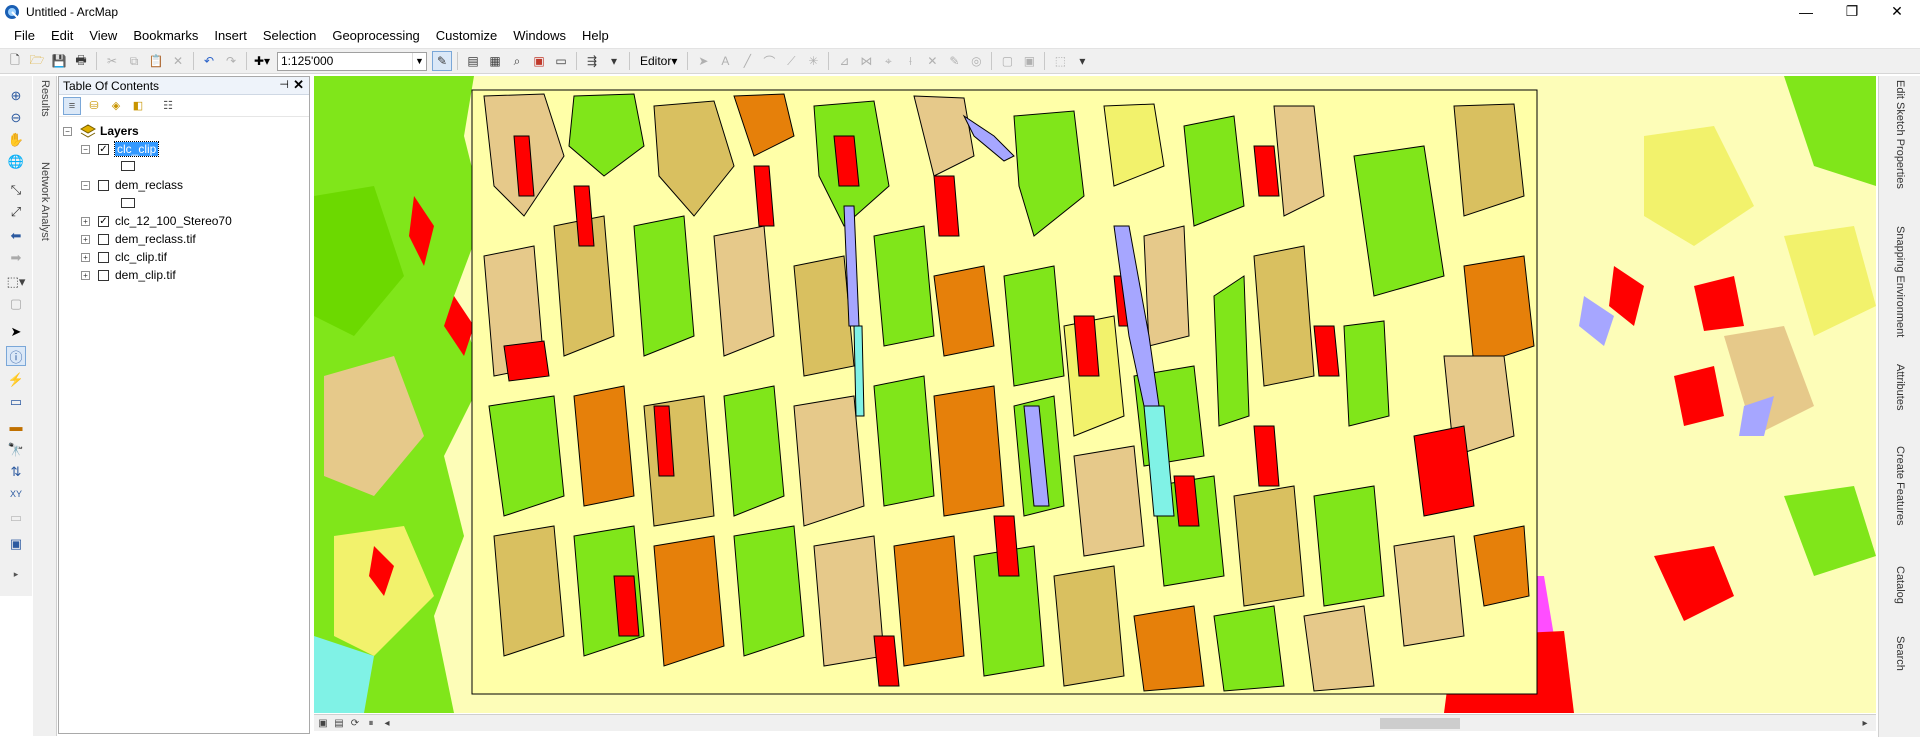  I want to click on full-extent-icon: 🌐, so click(16, 162).